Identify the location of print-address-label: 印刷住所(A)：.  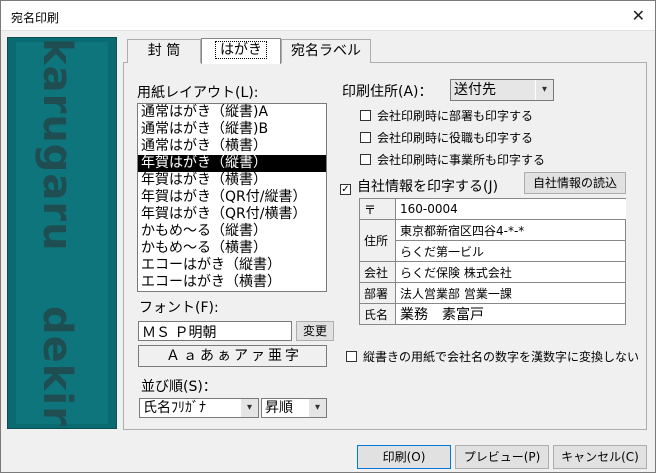
(387, 92).